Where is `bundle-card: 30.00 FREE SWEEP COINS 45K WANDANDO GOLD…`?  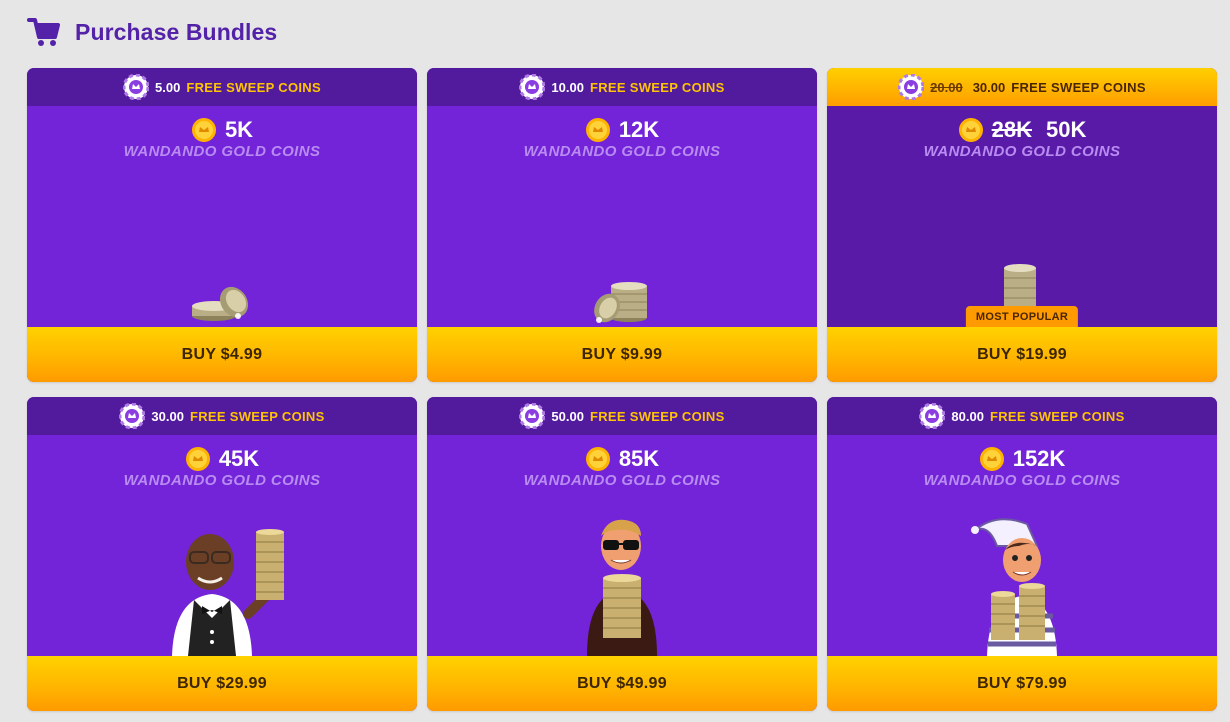 bundle-card: 30.00 FREE SWEEP COINS 45K WANDANDO GOLD… is located at coordinates (222, 554).